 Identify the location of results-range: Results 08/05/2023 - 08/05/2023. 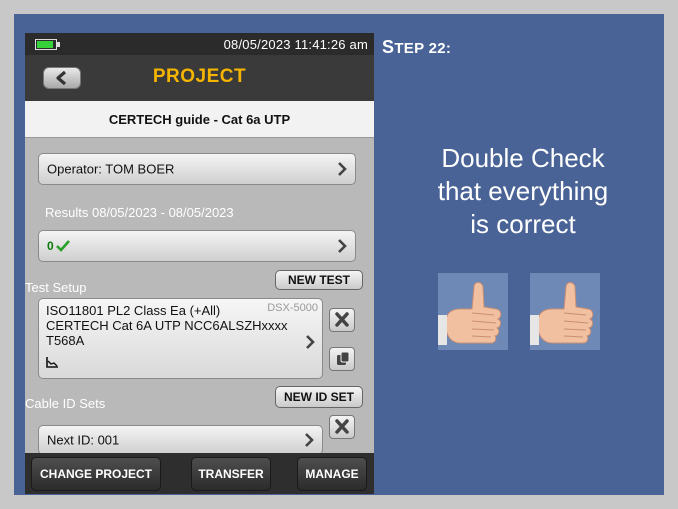
(139, 212).